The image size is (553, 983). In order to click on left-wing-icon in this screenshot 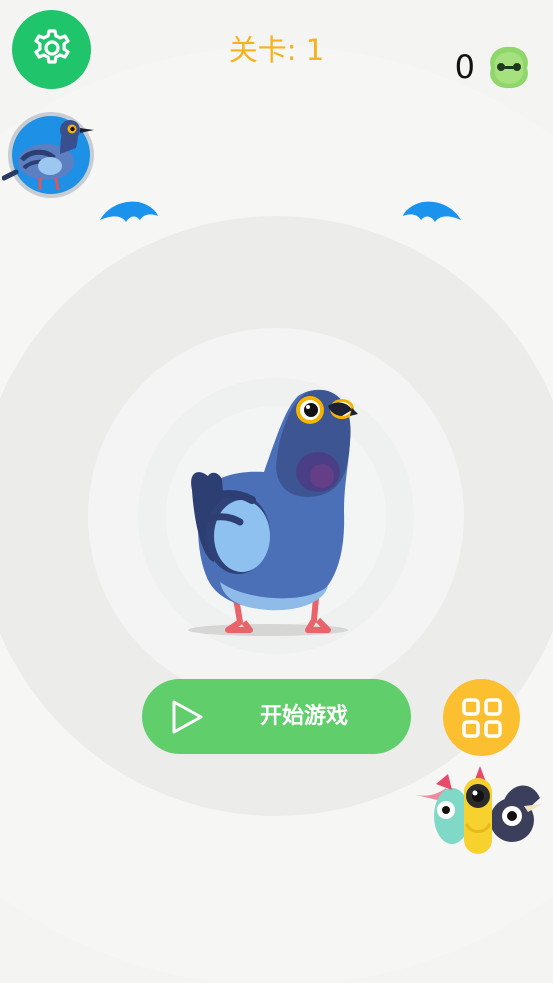, I will do `click(129, 211)`.